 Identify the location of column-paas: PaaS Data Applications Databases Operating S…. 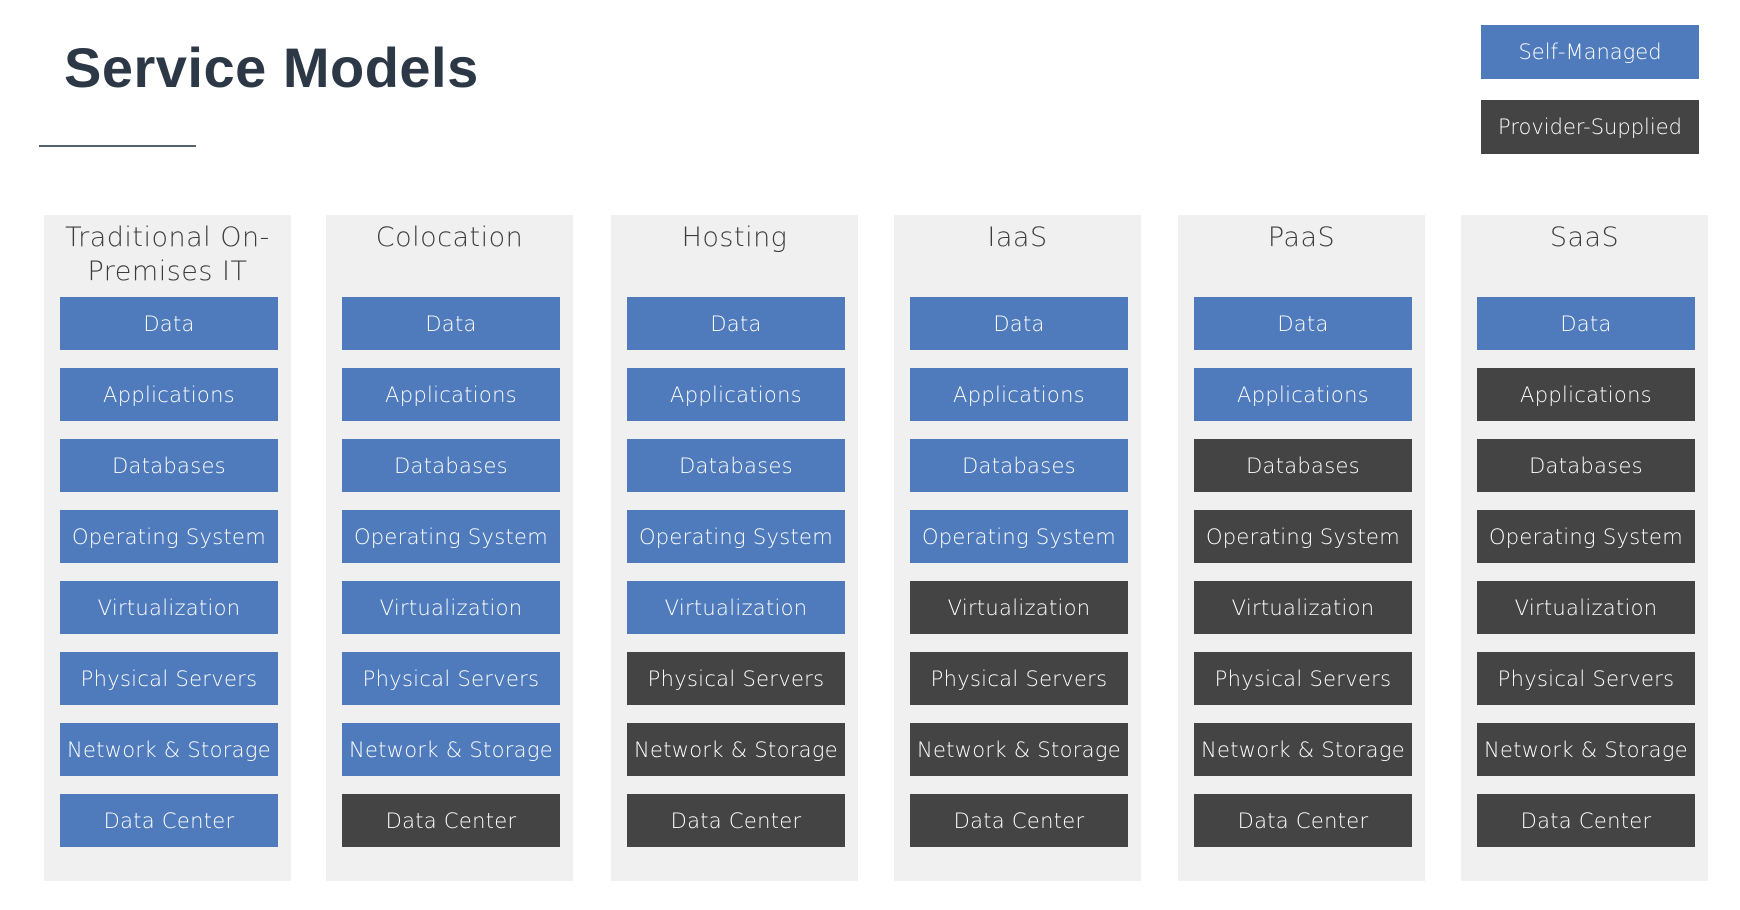
(1301, 548).